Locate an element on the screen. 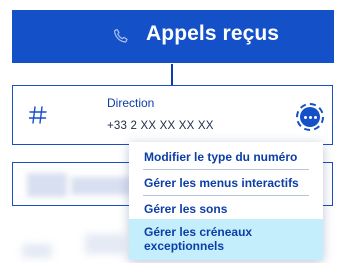  hash-icon is located at coordinates (37, 115).